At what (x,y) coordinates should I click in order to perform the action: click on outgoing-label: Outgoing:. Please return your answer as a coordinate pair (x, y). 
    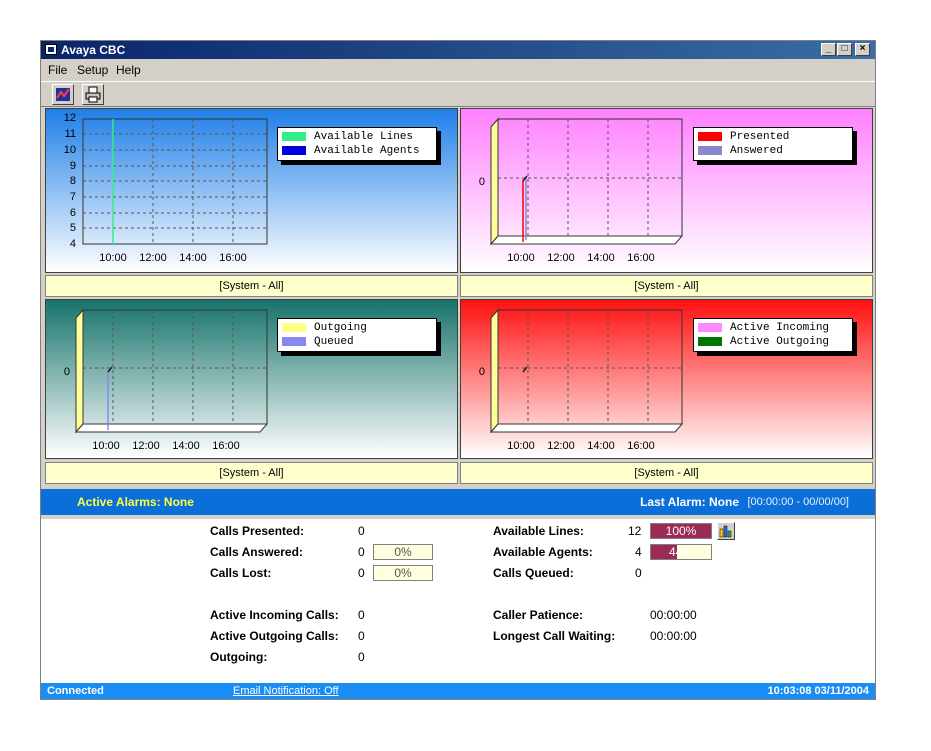
    Looking at the image, I should click on (239, 657).